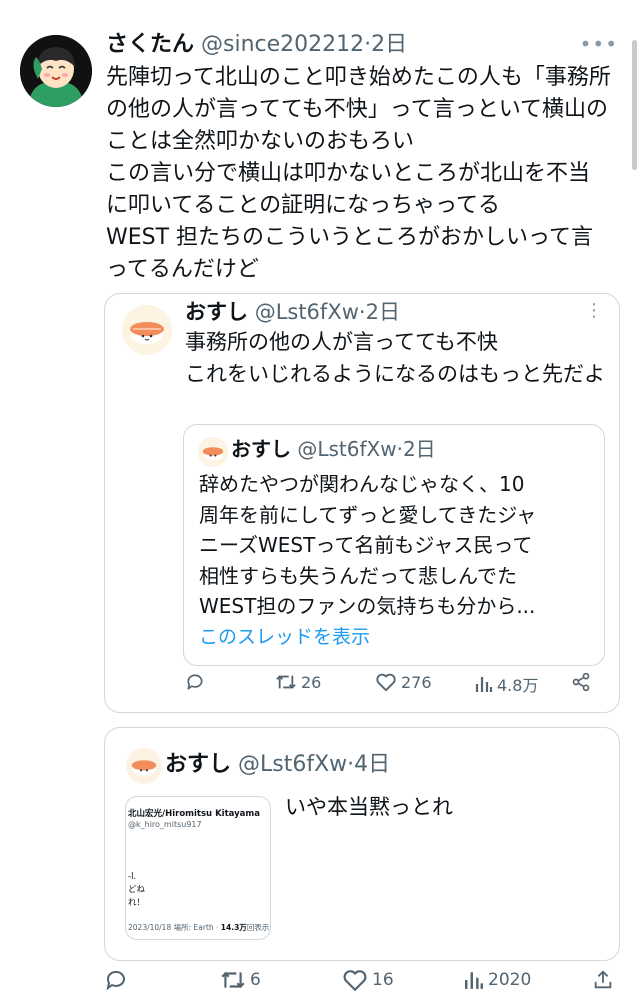 Image resolution: width=640 pixels, height=998 pixels. What do you see at coordinates (282, 44) in the screenshot?
I see `user-handle: @since202212` at bounding box center [282, 44].